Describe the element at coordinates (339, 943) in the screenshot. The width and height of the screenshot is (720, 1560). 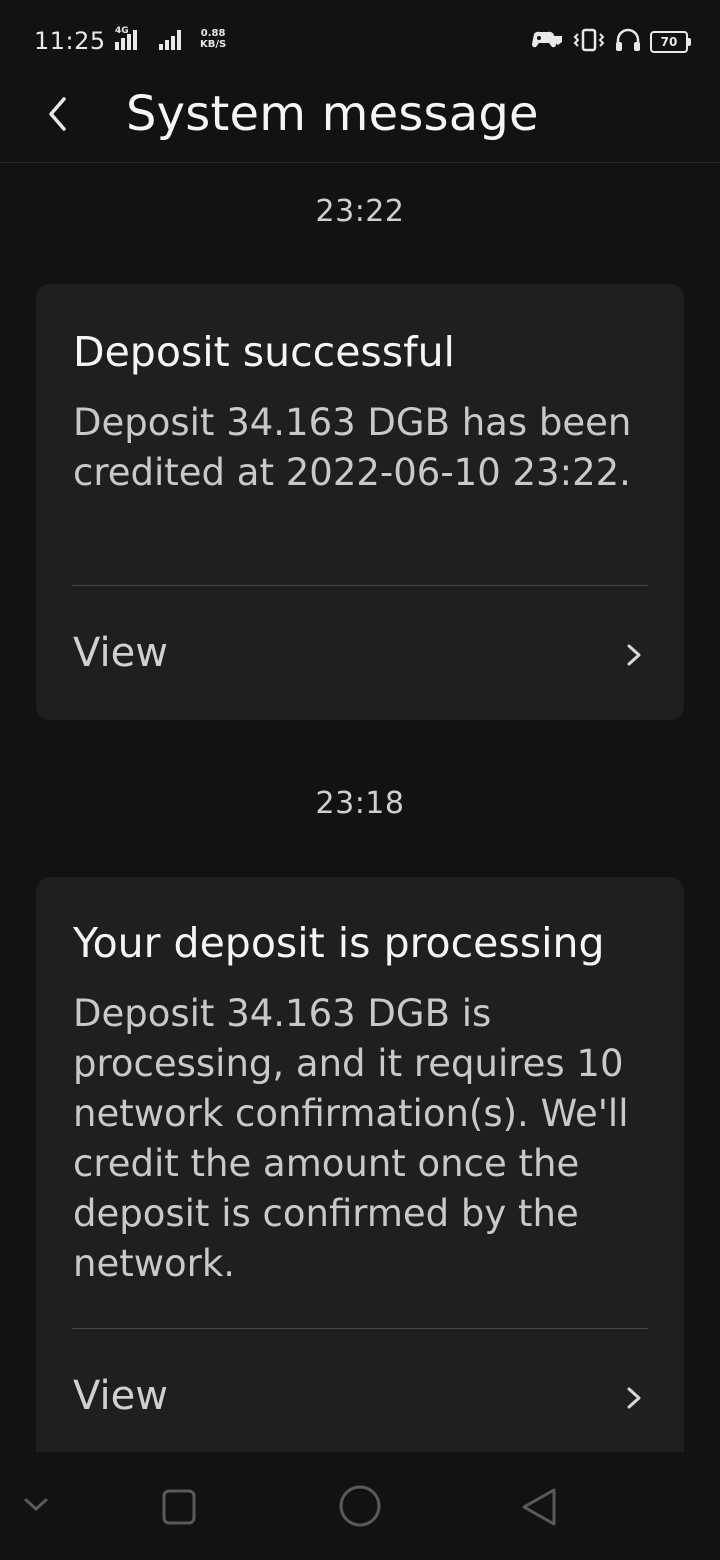
I see `message-title: Your deposit is processing` at that location.